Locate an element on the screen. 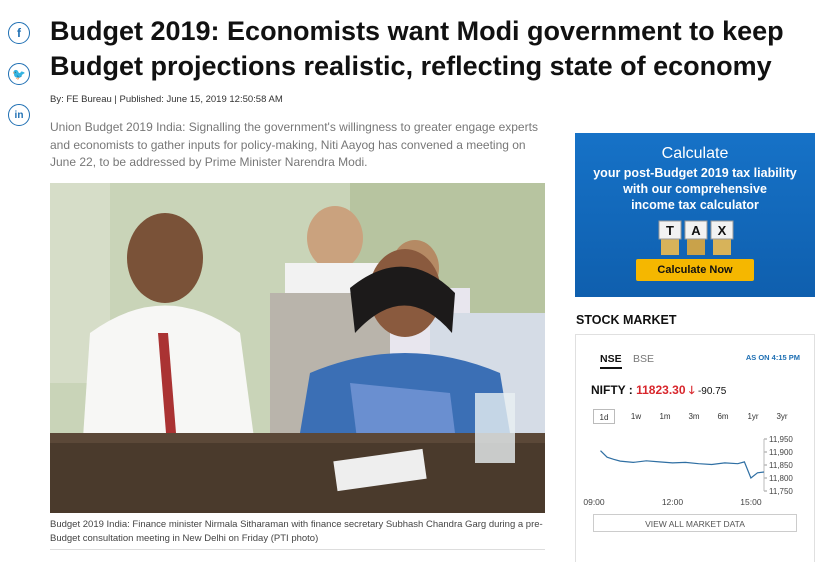 This screenshot has width=832, height=562. x-tick-label: 12:00 is located at coordinates (673, 502).